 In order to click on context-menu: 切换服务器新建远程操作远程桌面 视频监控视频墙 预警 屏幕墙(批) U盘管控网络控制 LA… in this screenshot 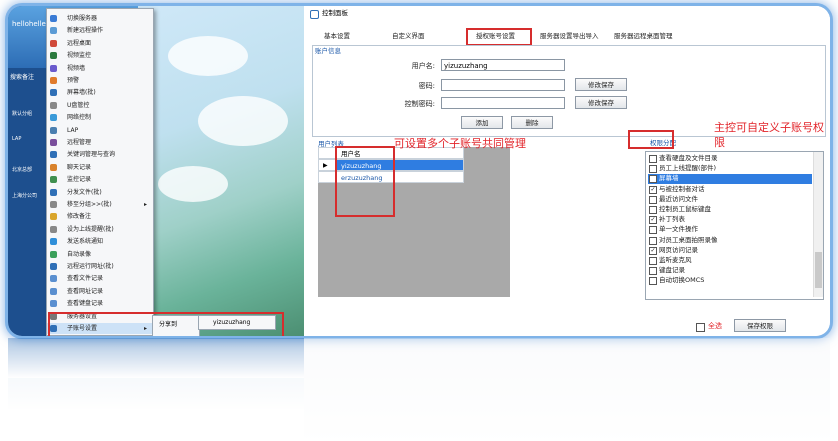, I will do `click(100, 172)`.